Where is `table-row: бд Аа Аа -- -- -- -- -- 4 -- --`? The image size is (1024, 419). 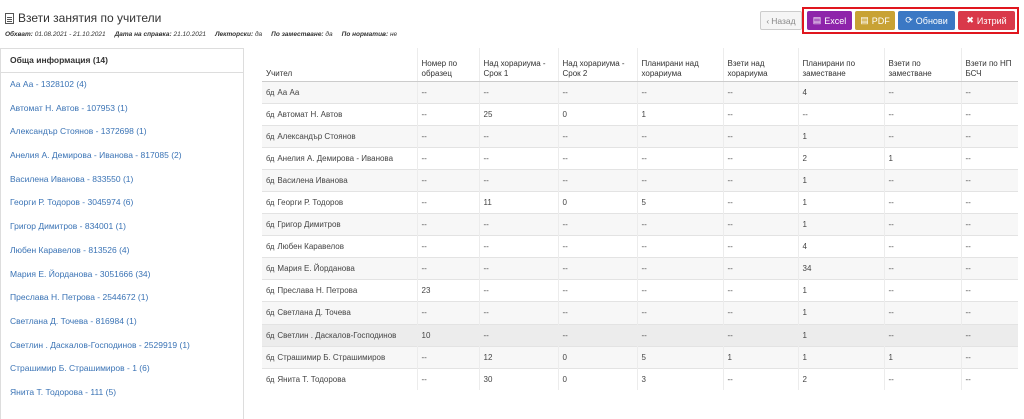
table-row: бд Аа Аа -- -- -- -- -- 4 -- -- is located at coordinates (640, 92).